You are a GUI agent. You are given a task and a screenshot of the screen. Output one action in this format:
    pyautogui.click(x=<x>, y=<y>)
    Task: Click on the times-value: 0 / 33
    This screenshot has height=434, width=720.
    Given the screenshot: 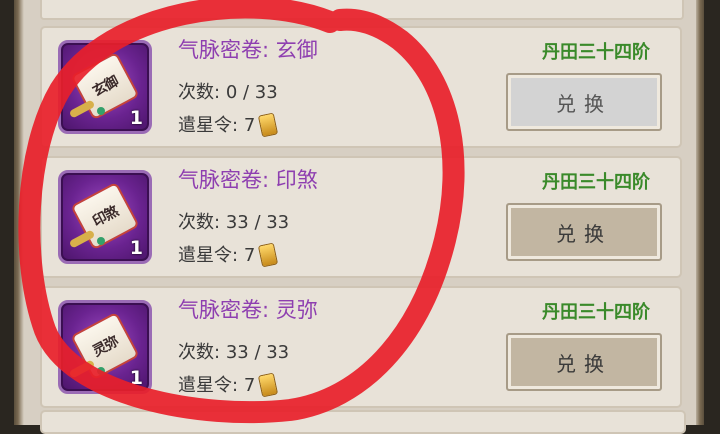 What is the action you would take?
    pyautogui.click(x=251, y=92)
    